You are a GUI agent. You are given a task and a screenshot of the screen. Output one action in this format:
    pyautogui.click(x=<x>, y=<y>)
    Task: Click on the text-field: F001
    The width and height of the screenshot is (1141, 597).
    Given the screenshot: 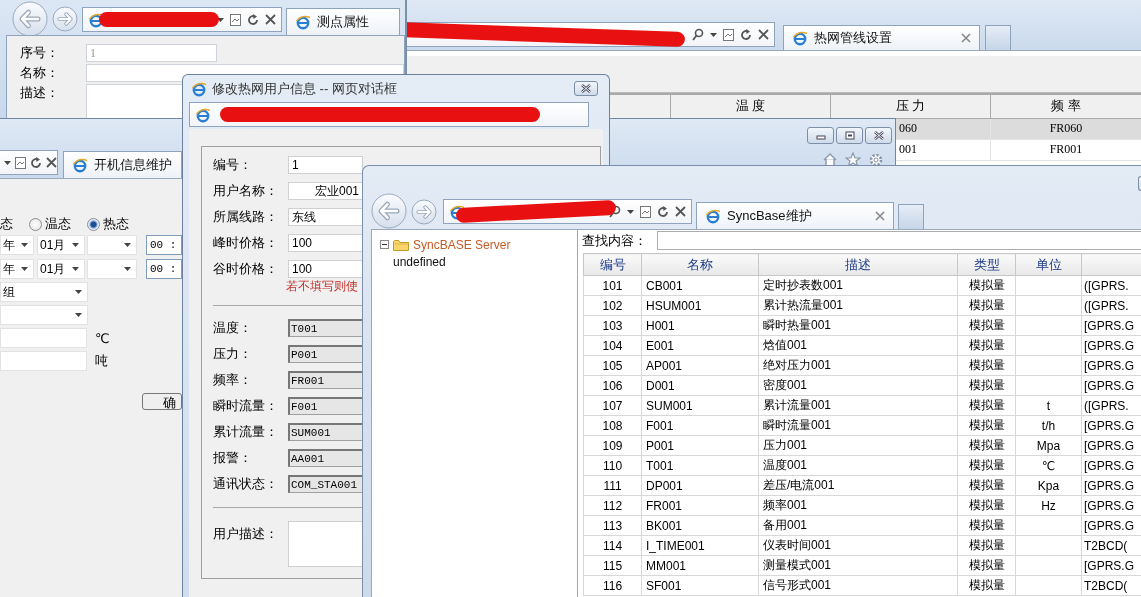 What is the action you would take?
    pyautogui.click(x=325, y=406)
    